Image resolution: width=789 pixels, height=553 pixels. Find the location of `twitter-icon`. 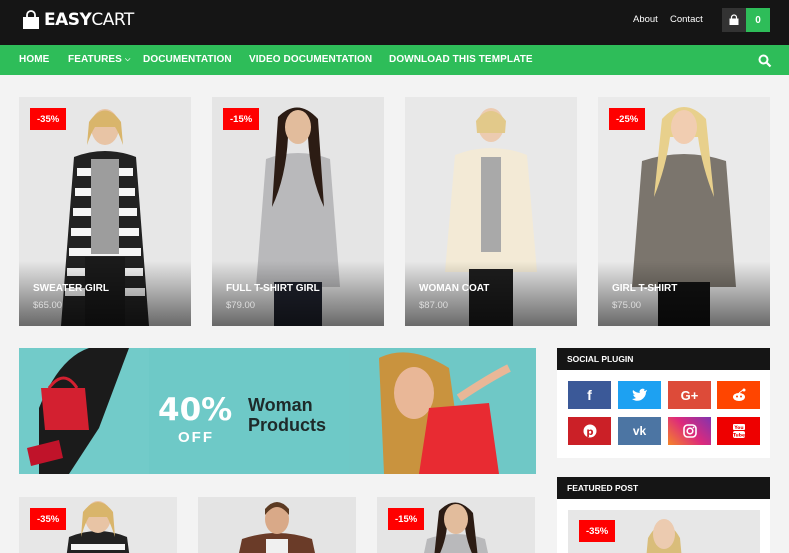

twitter-icon is located at coordinates (639, 395).